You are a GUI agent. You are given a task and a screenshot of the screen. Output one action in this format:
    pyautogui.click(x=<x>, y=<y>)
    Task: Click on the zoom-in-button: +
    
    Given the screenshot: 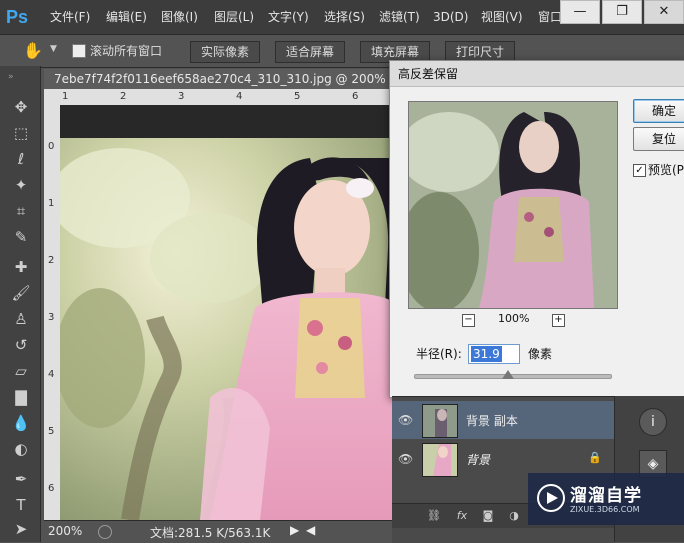 What is the action you would take?
    pyautogui.click(x=558, y=320)
    